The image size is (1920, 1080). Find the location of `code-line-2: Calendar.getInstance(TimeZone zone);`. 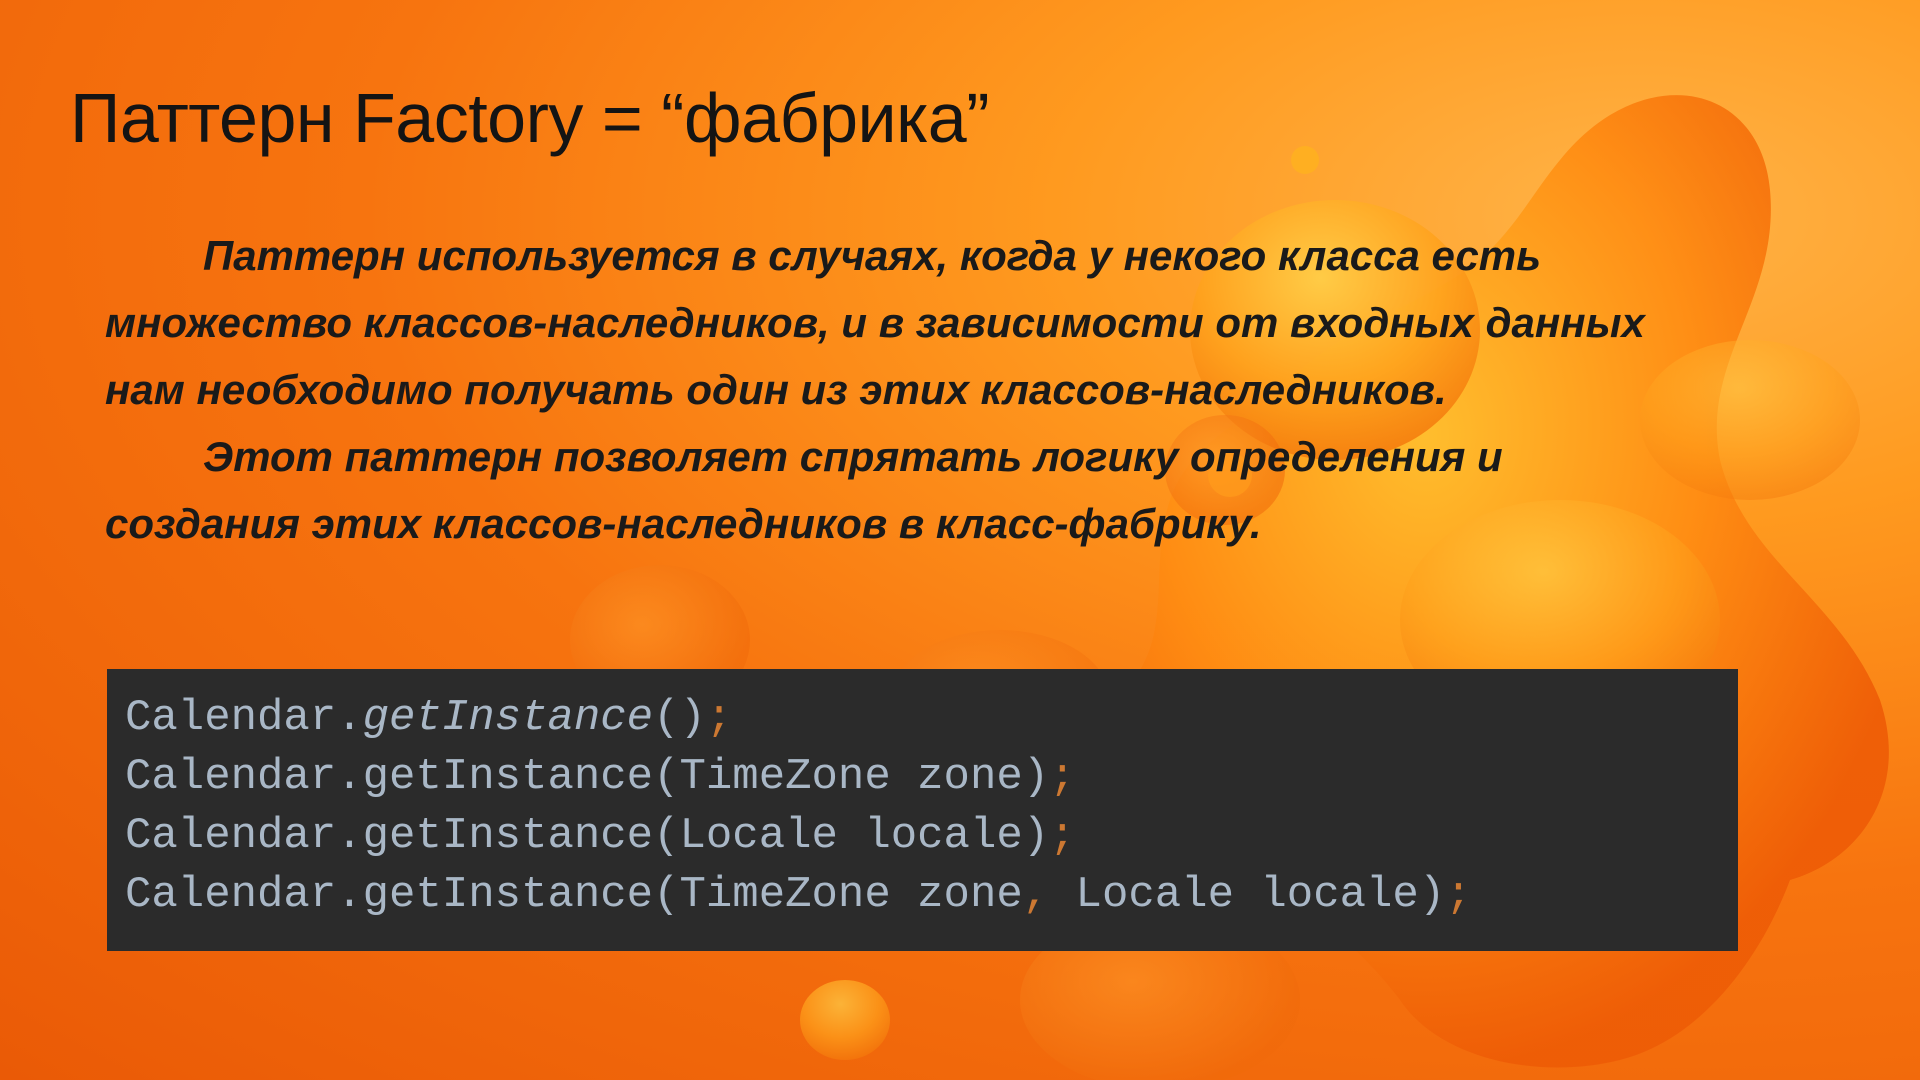

code-line-2: Calendar.getInstance(TimeZone zone); is located at coordinates (931, 777).